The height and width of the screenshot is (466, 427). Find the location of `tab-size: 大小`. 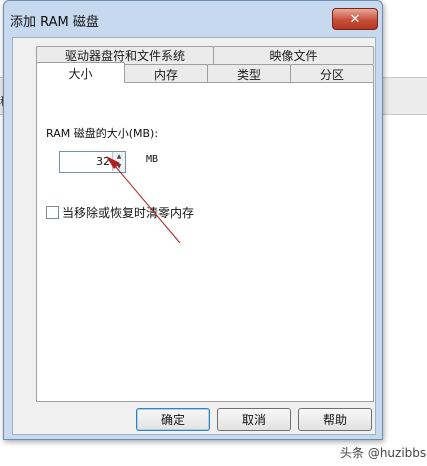

tab-size: 大小 is located at coordinates (80, 72).